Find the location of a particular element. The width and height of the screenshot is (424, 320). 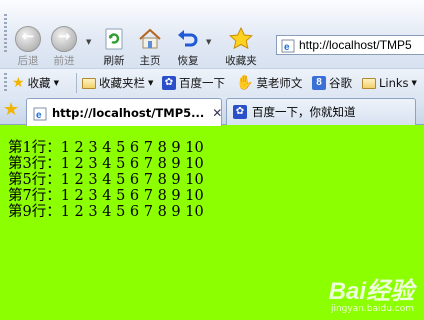

fav-item-teacher: ✋ 莫老师文 is located at coordinates (269, 83).